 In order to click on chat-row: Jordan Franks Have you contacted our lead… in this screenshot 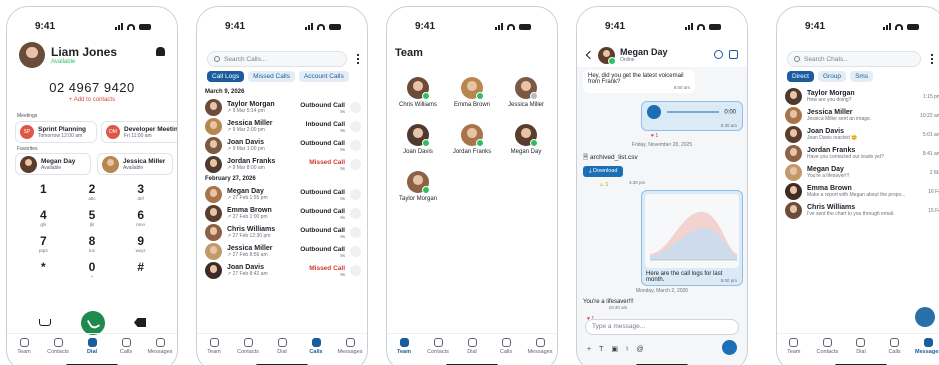, I will do `click(862, 153)`.